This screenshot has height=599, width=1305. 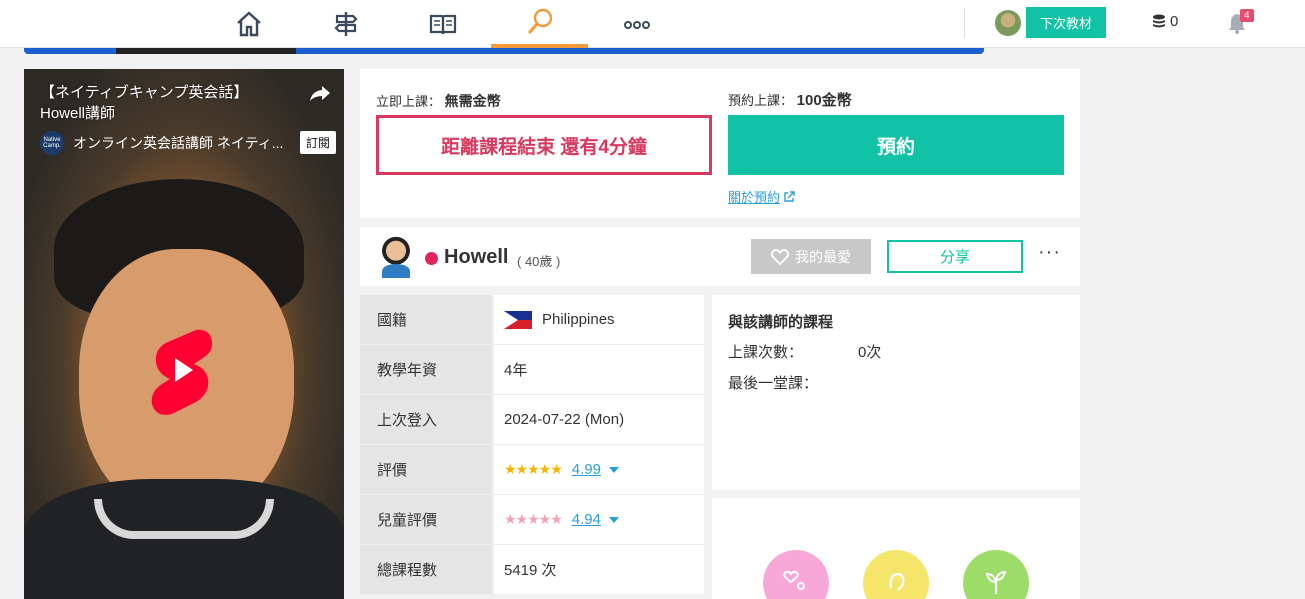 I want to click on table-row: 兒童評價 ★★★★★ 4.94, so click(x=532, y=520).